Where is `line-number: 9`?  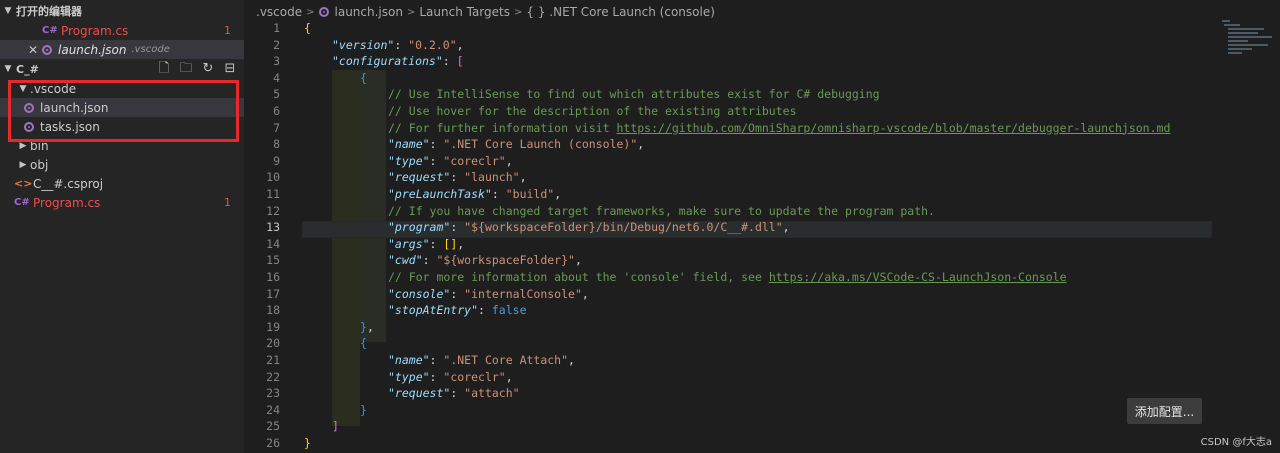 line-number: 9 is located at coordinates (276, 160).